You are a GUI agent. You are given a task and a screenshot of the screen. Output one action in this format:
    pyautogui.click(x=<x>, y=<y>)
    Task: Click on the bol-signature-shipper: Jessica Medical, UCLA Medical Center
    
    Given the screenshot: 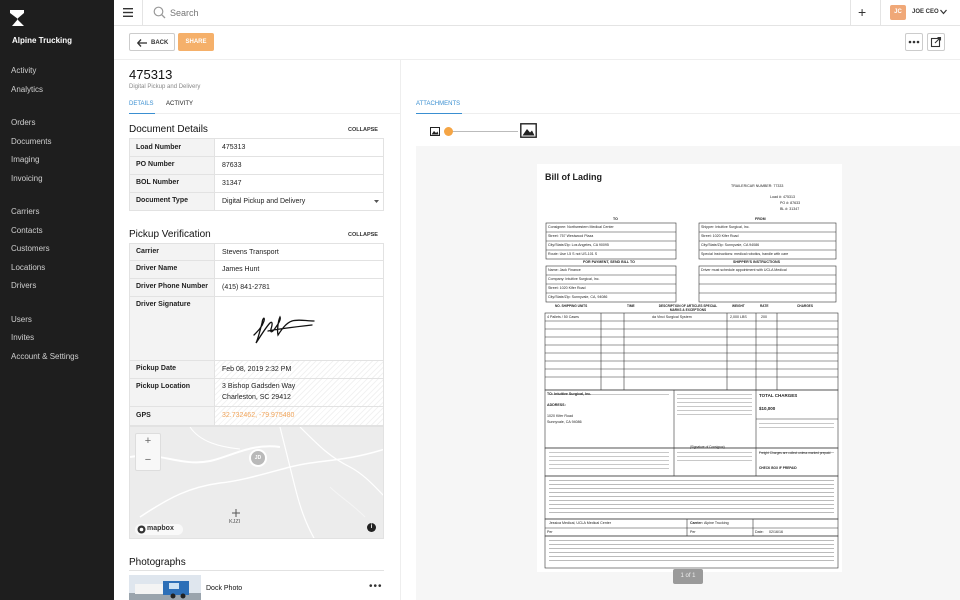 What is the action you would take?
    pyautogui.click(x=580, y=523)
    